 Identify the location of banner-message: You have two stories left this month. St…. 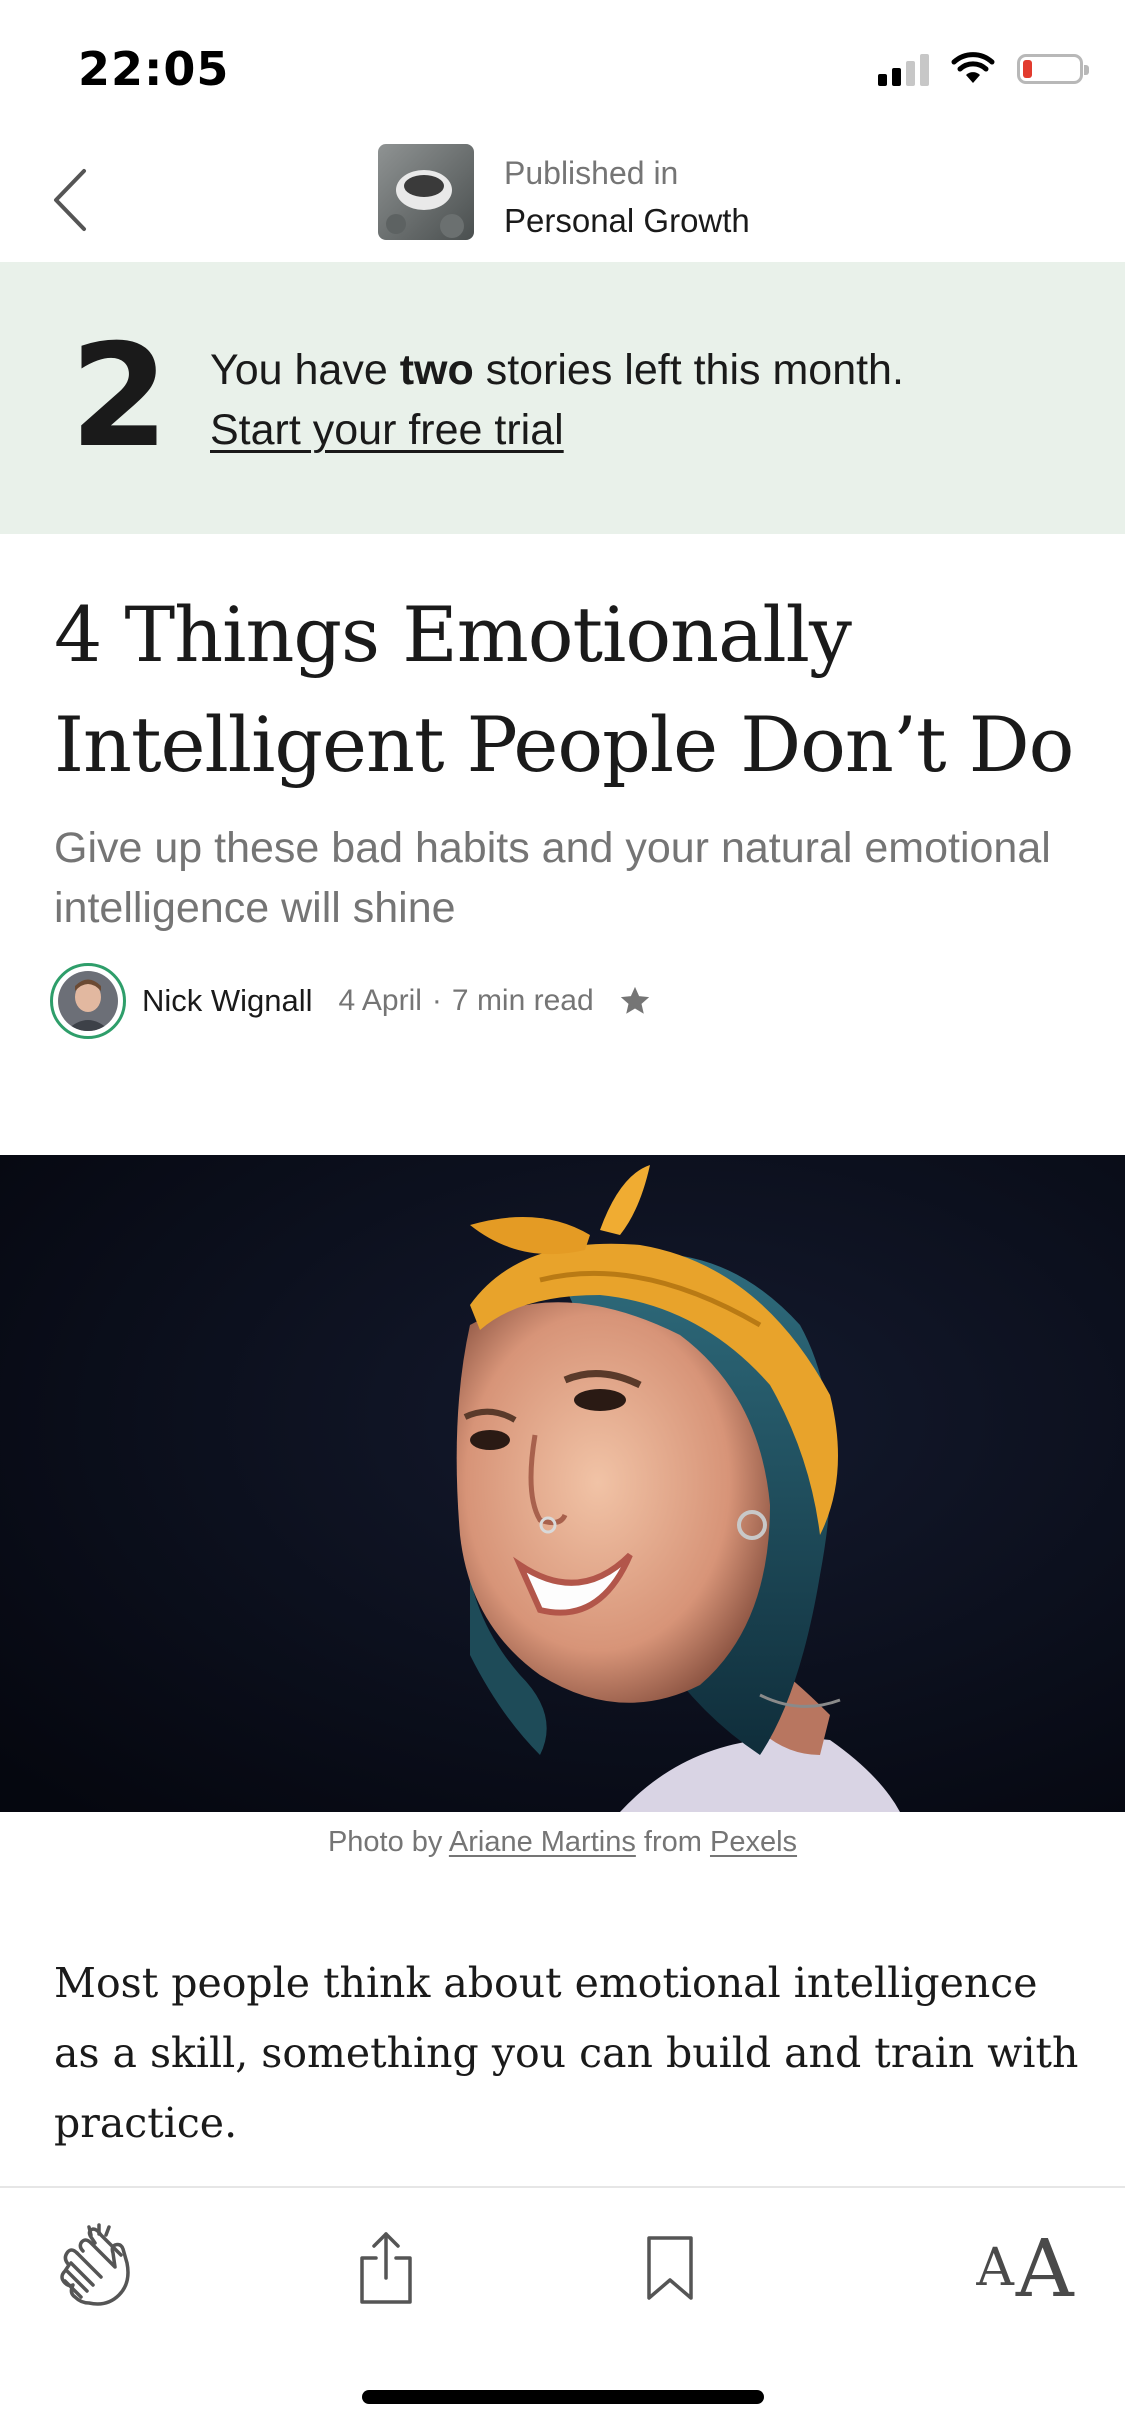
(557, 400).